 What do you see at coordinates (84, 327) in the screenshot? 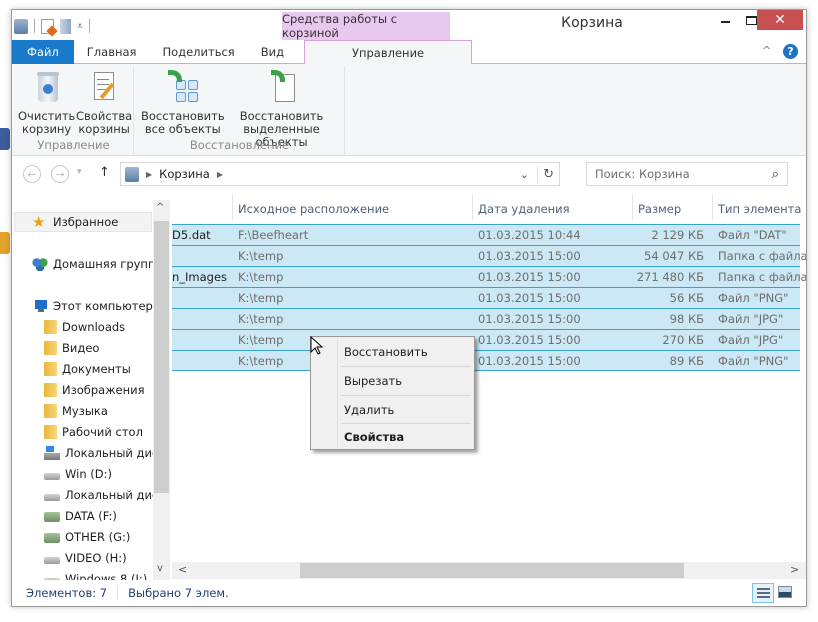
I see `nav-item: Downloads` at bounding box center [84, 327].